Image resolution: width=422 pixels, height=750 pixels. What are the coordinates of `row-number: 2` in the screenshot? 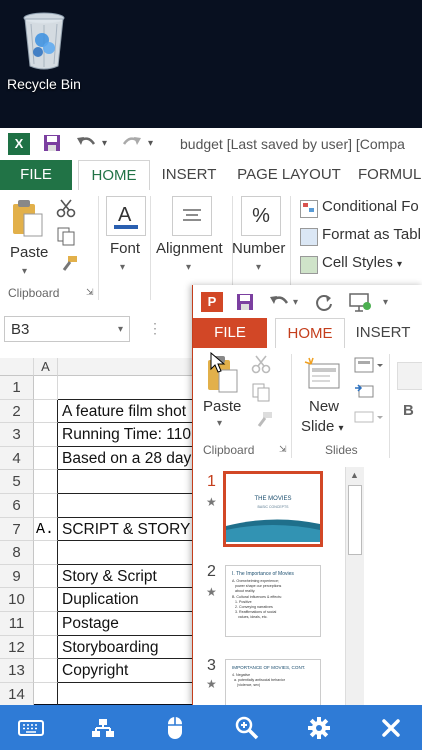 It's located at (17, 411).